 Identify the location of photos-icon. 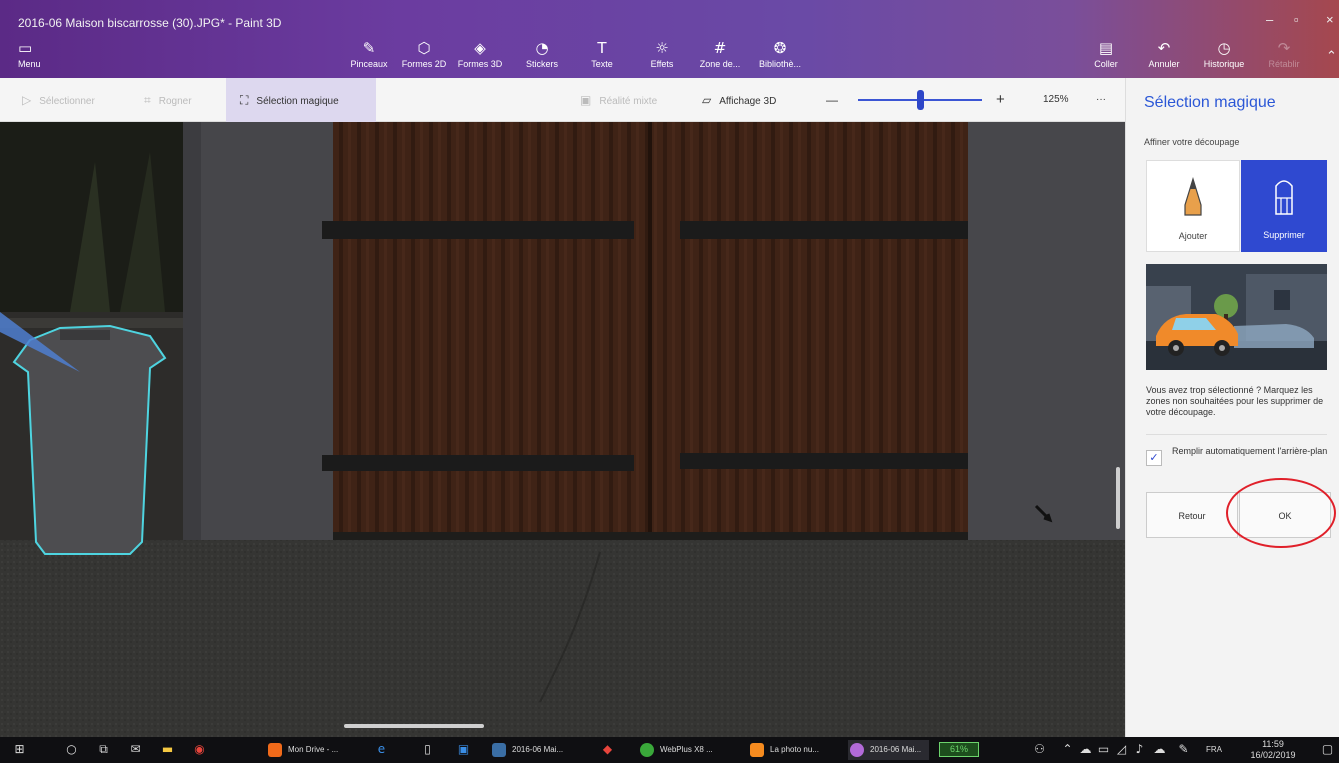
(499, 750).